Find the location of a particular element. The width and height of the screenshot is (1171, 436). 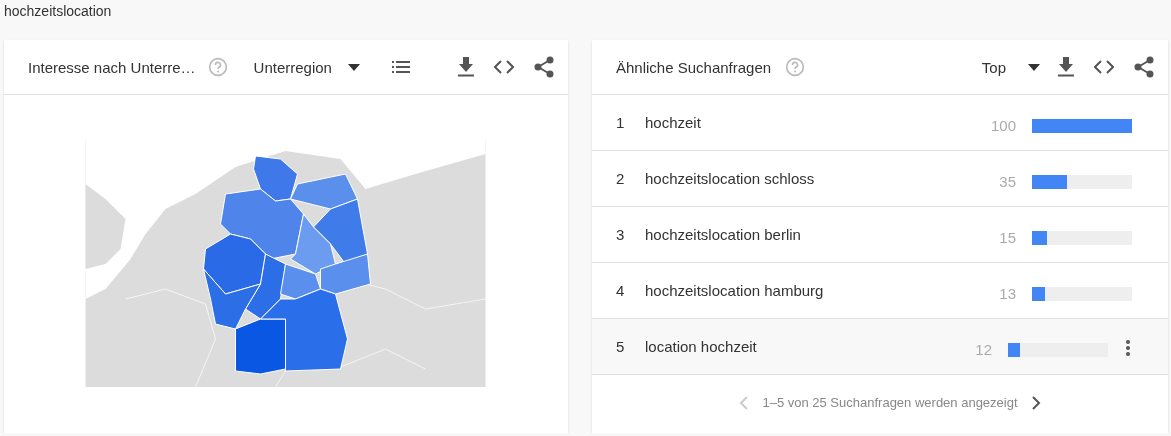

rank-number: 3 is located at coordinates (621, 234).